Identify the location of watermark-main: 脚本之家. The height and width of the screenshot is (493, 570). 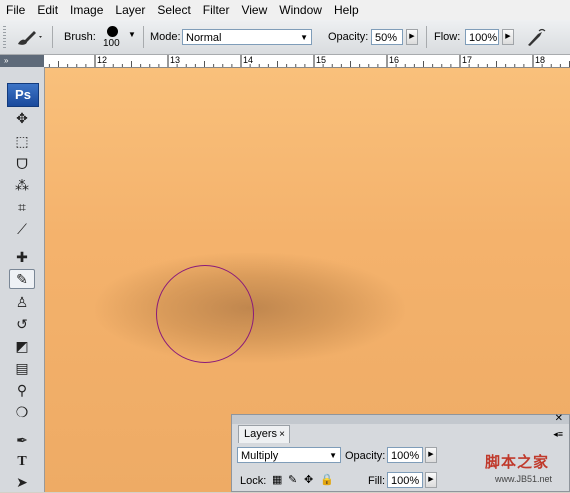
(517, 462).